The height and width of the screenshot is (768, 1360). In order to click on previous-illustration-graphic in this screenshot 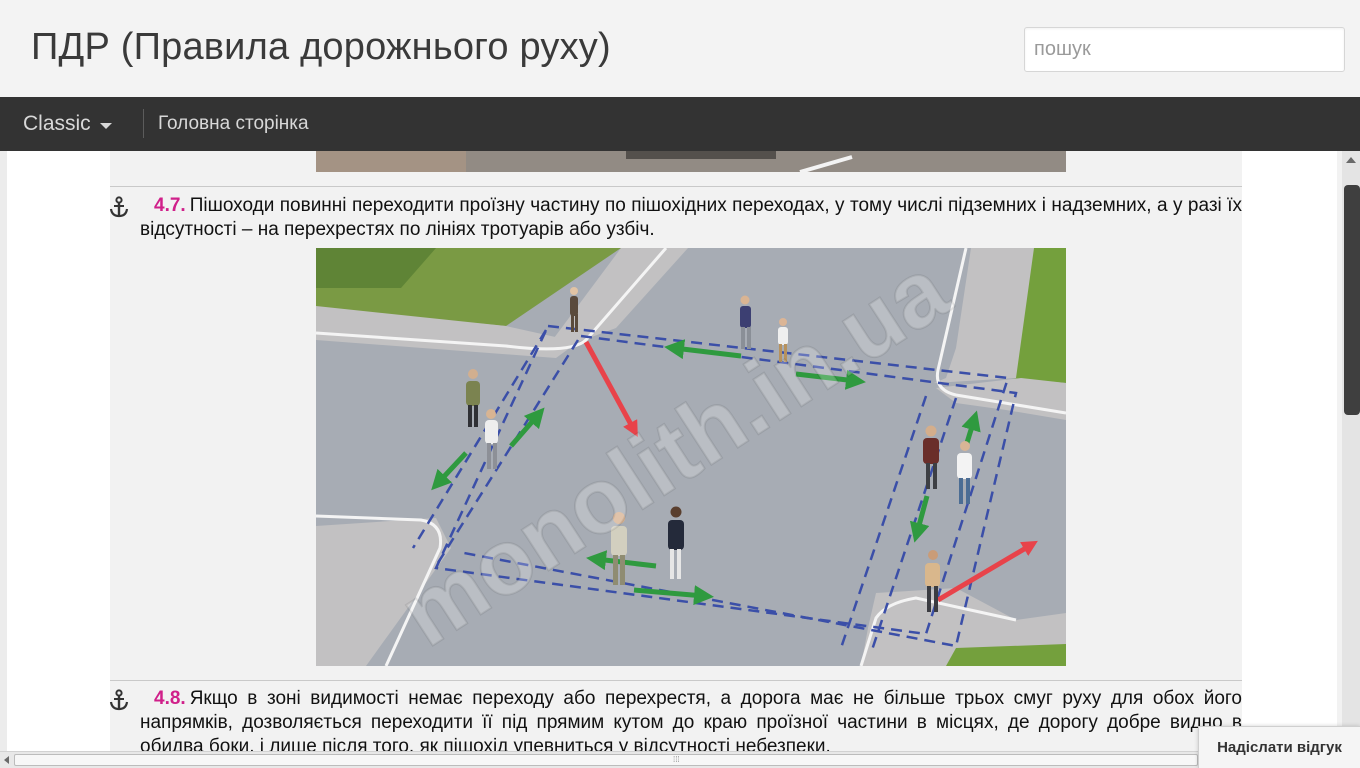, I will do `click(691, 161)`.